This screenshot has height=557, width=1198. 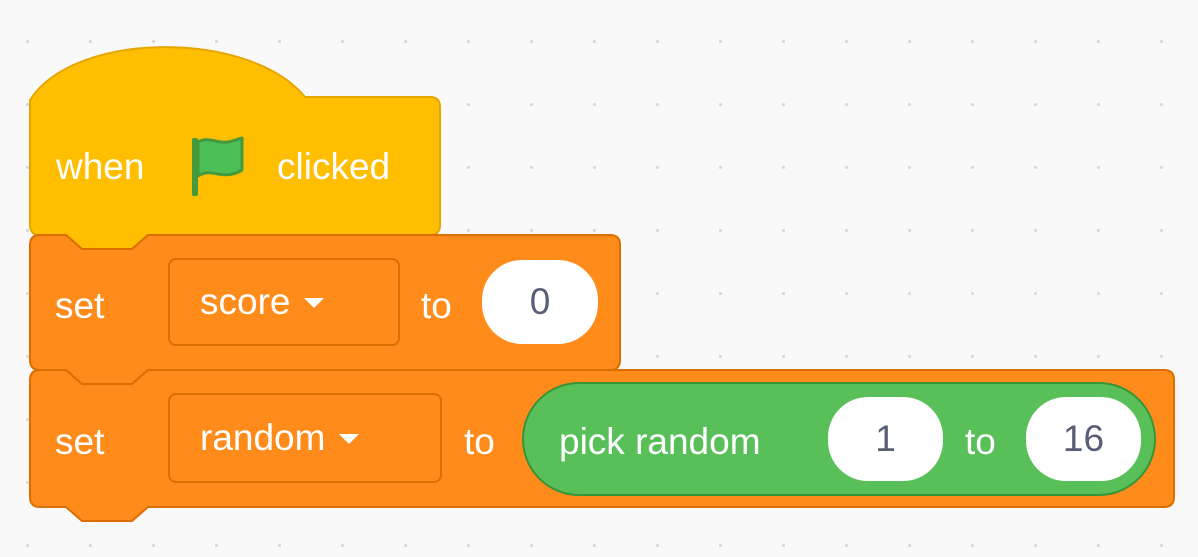 I want to click on variable-dropdown-random: random, so click(x=305, y=438).